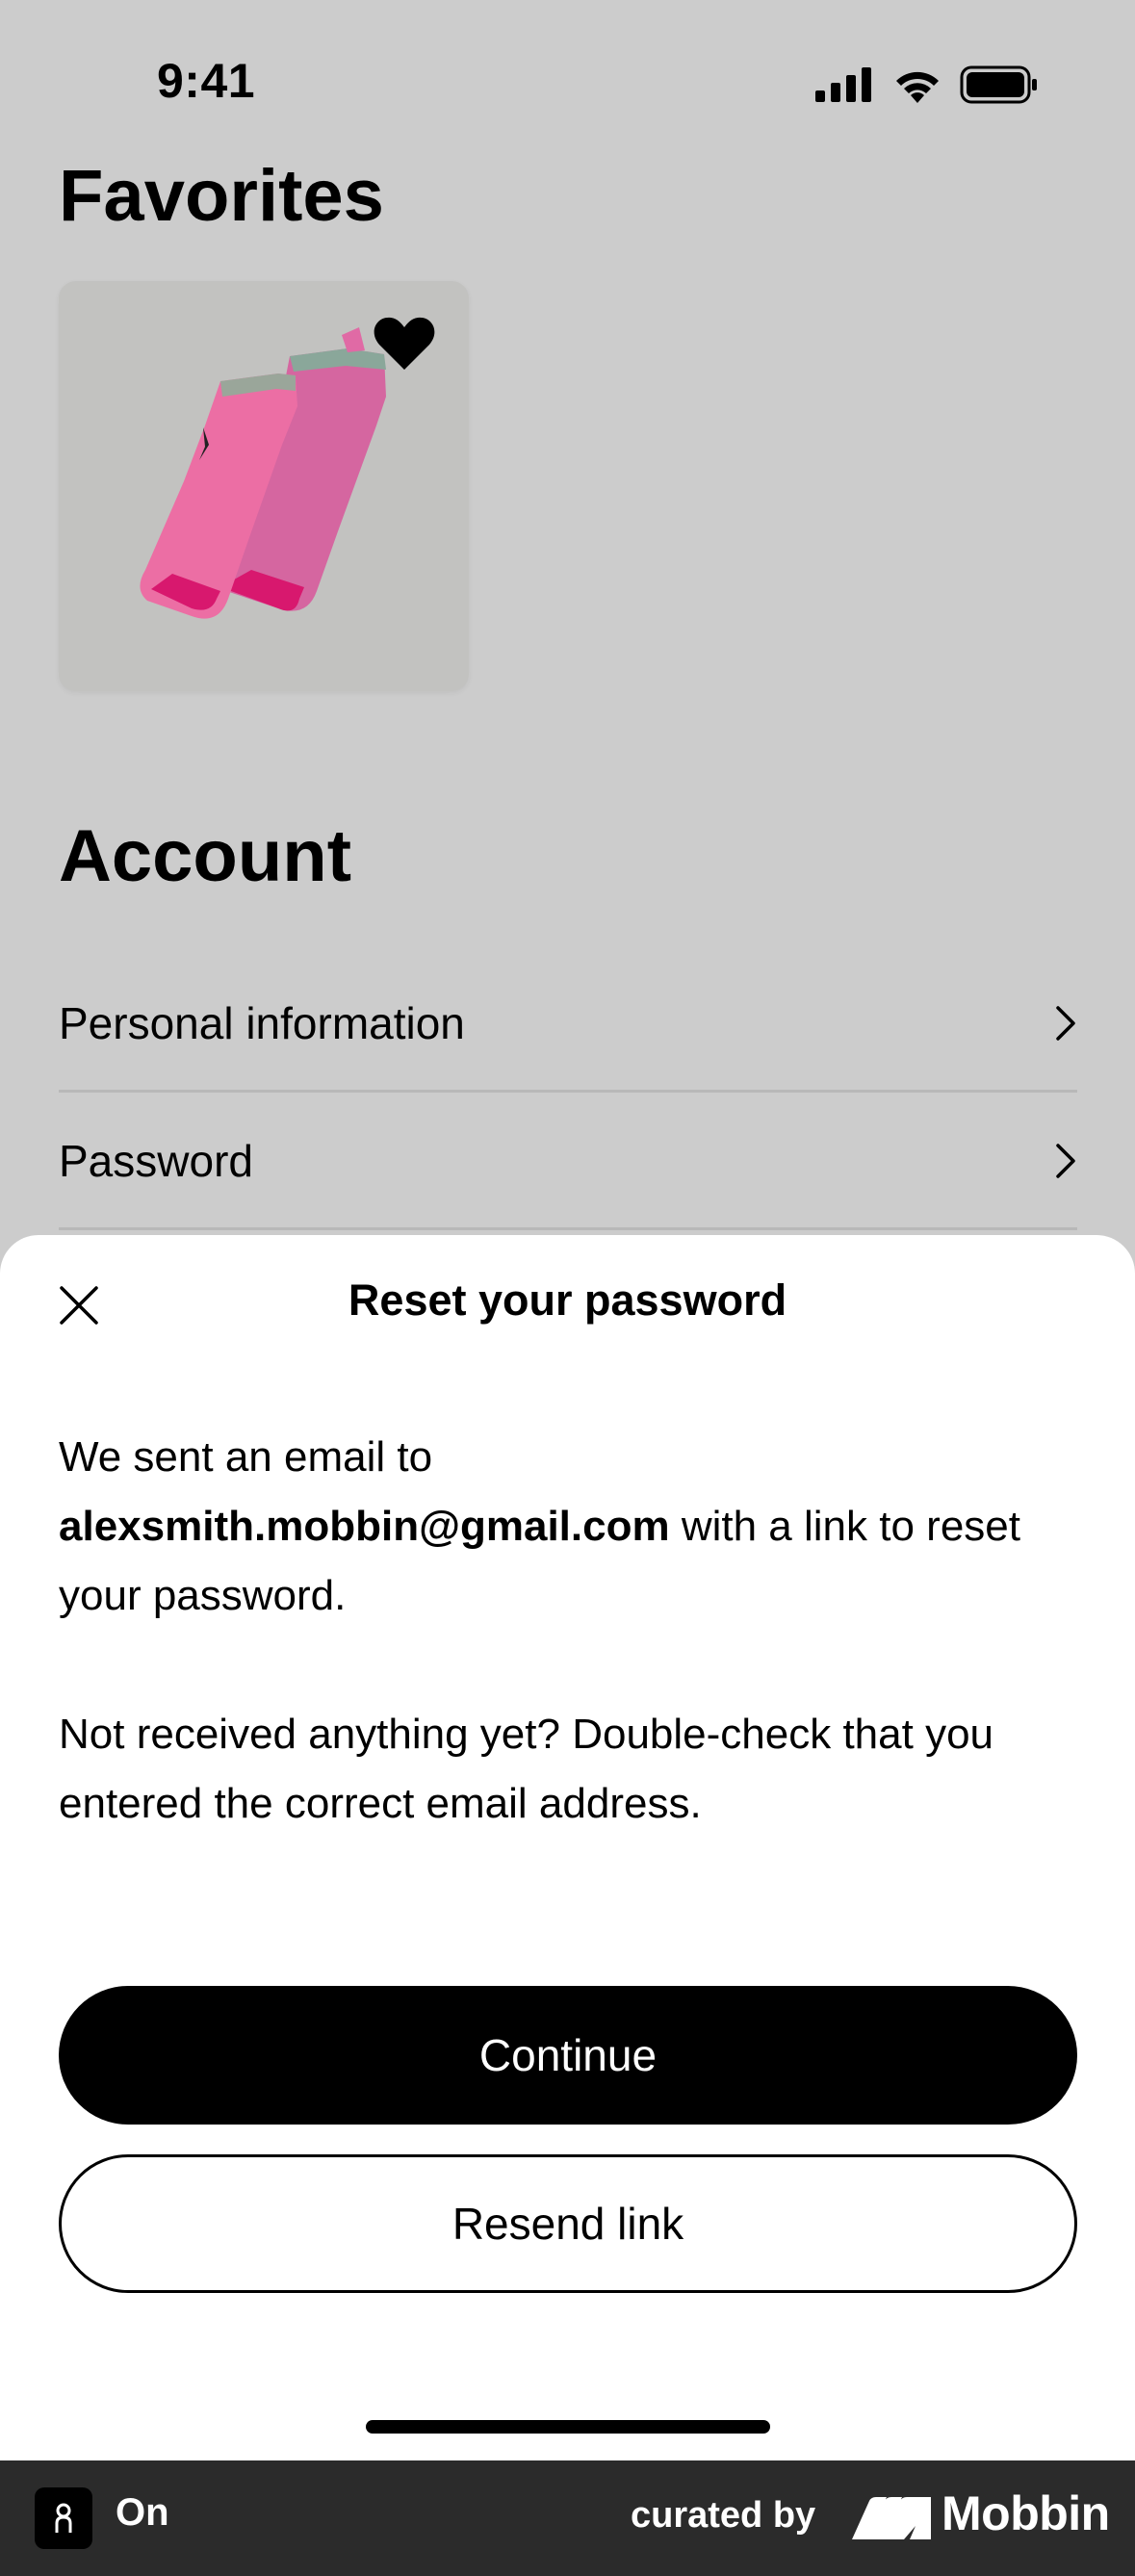 The height and width of the screenshot is (2576, 1135). Describe the element at coordinates (221, 196) in the screenshot. I see `favorites-title: Favorites` at that location.